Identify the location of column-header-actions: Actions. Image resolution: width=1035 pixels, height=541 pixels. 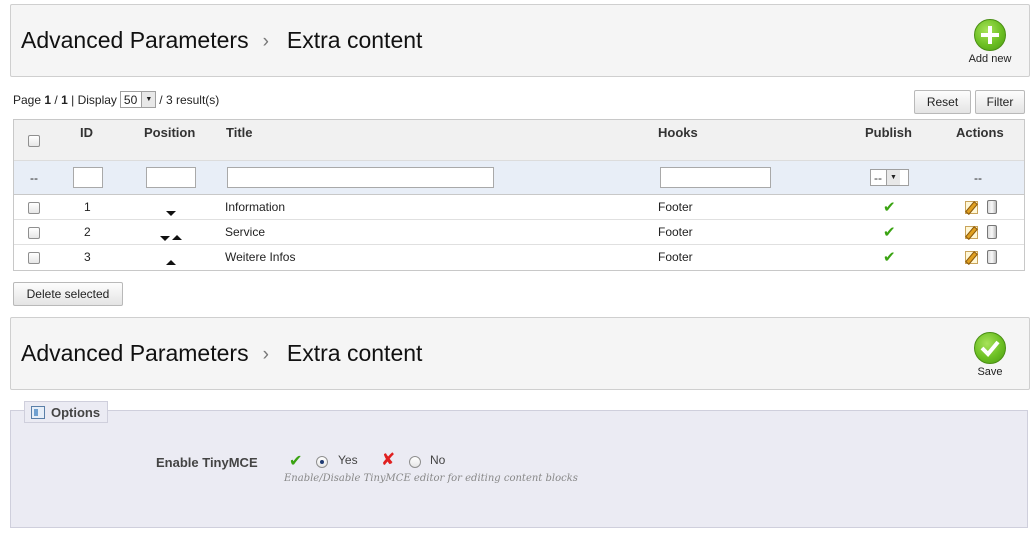
(980, 132).